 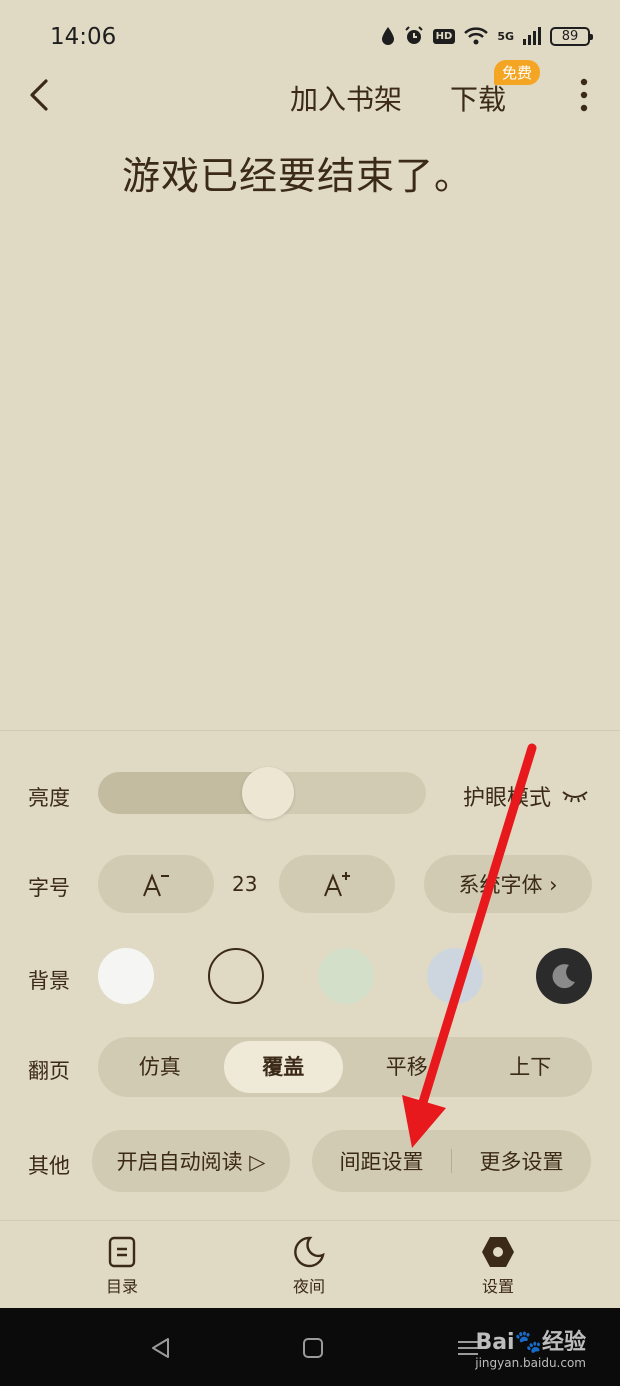 I want to click on brightness-label: 亮度, so click(x=49, y=798).